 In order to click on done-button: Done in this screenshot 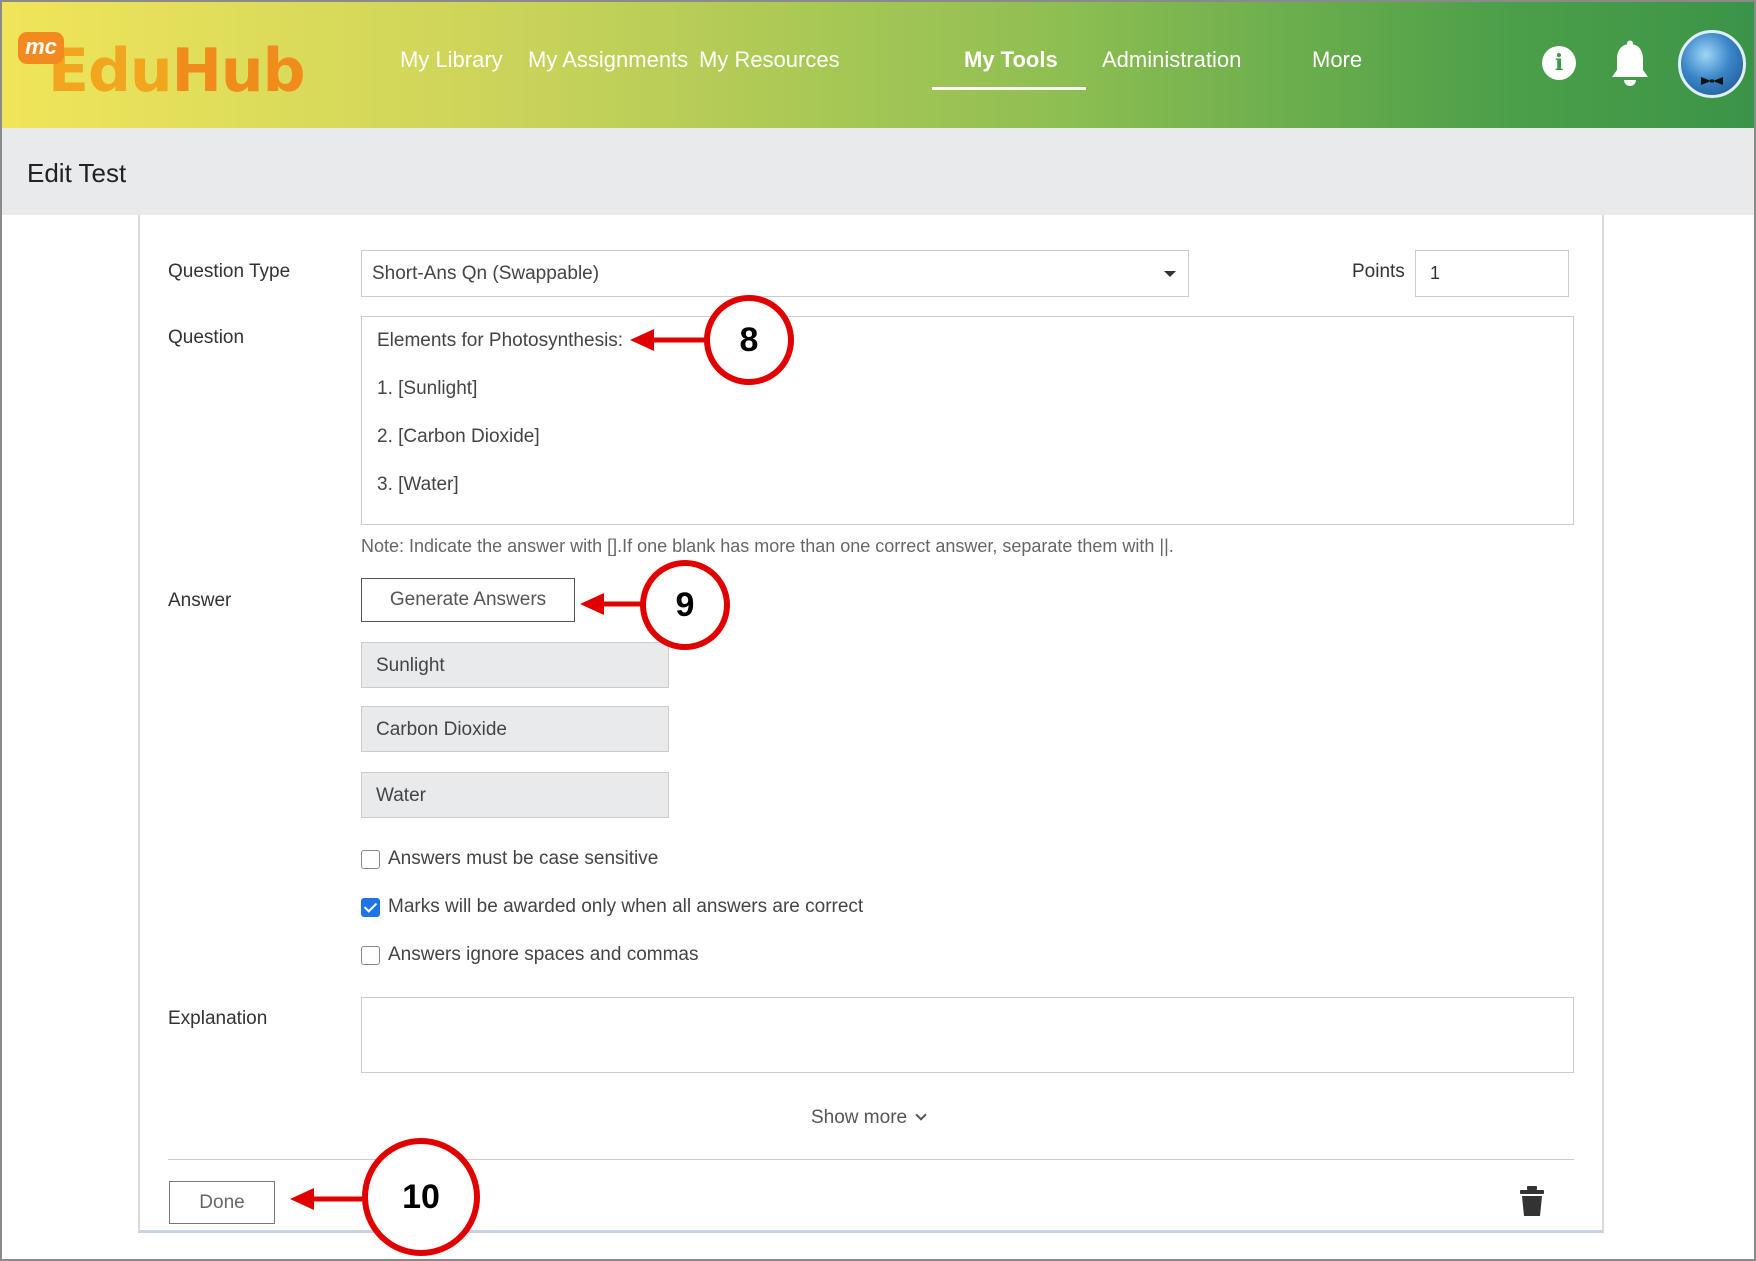, I will do `click(222, 1202)`.